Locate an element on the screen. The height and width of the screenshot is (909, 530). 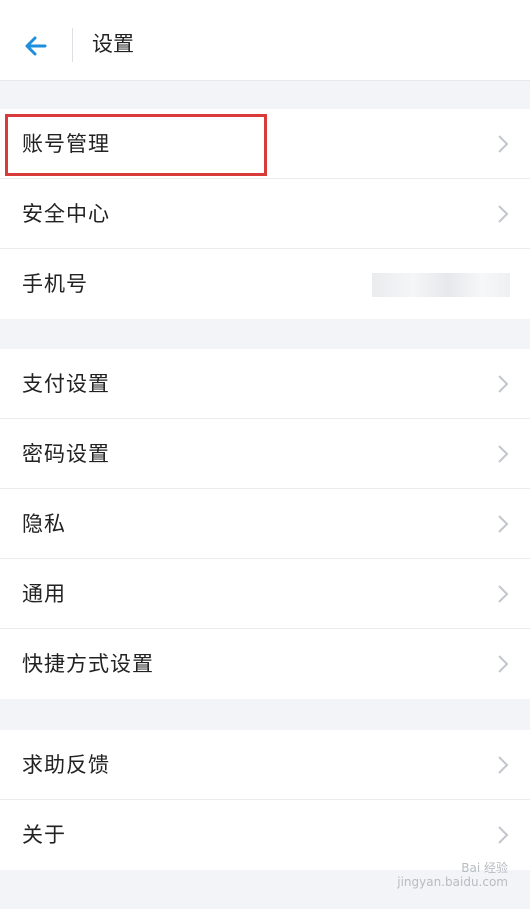
settings-item-label: 支付设置 is located at coordinates (66, 384).